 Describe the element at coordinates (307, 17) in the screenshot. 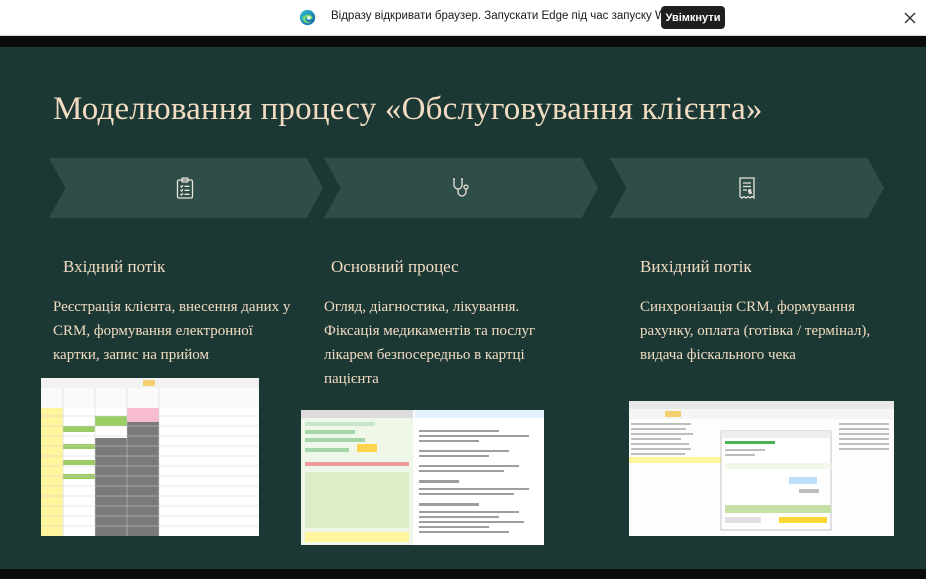

I see `edge-logo-icon` at that location.